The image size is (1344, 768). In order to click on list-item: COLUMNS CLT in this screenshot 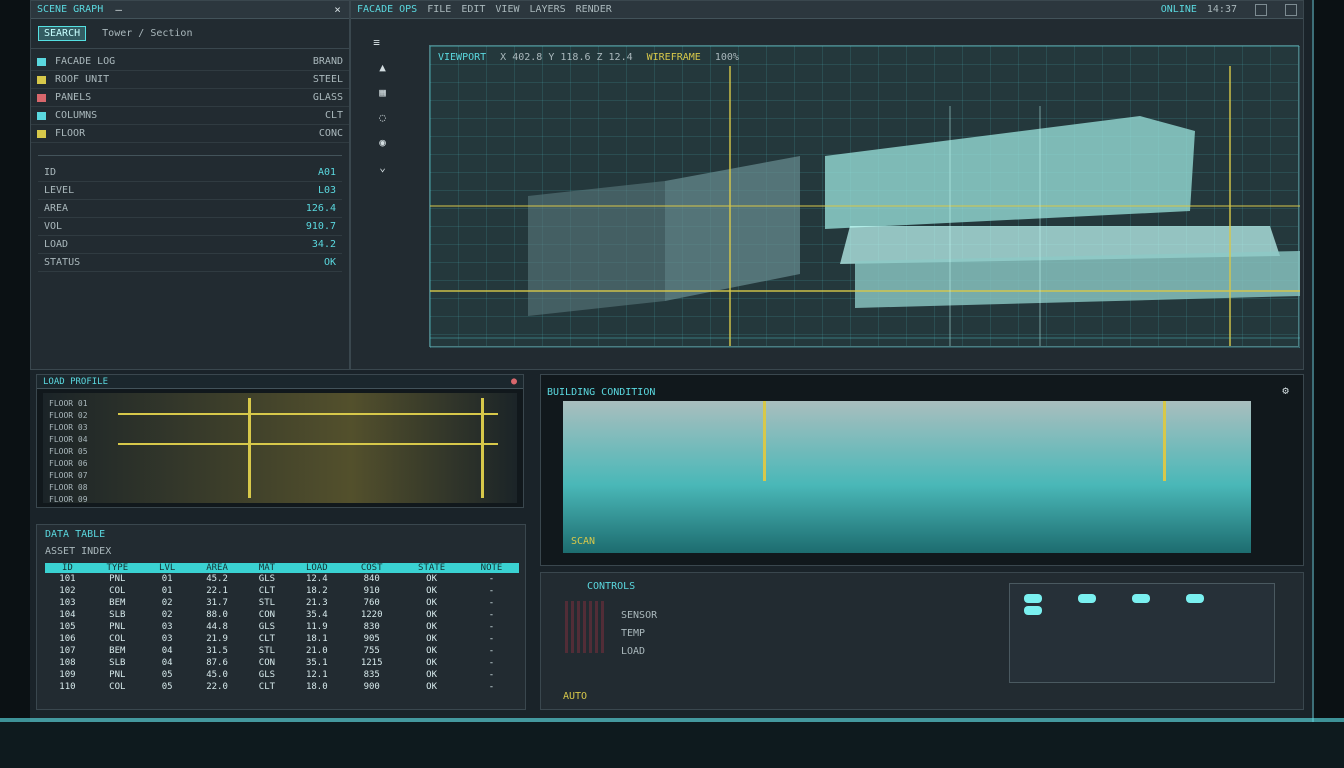, I will do `click(190, 116)`.